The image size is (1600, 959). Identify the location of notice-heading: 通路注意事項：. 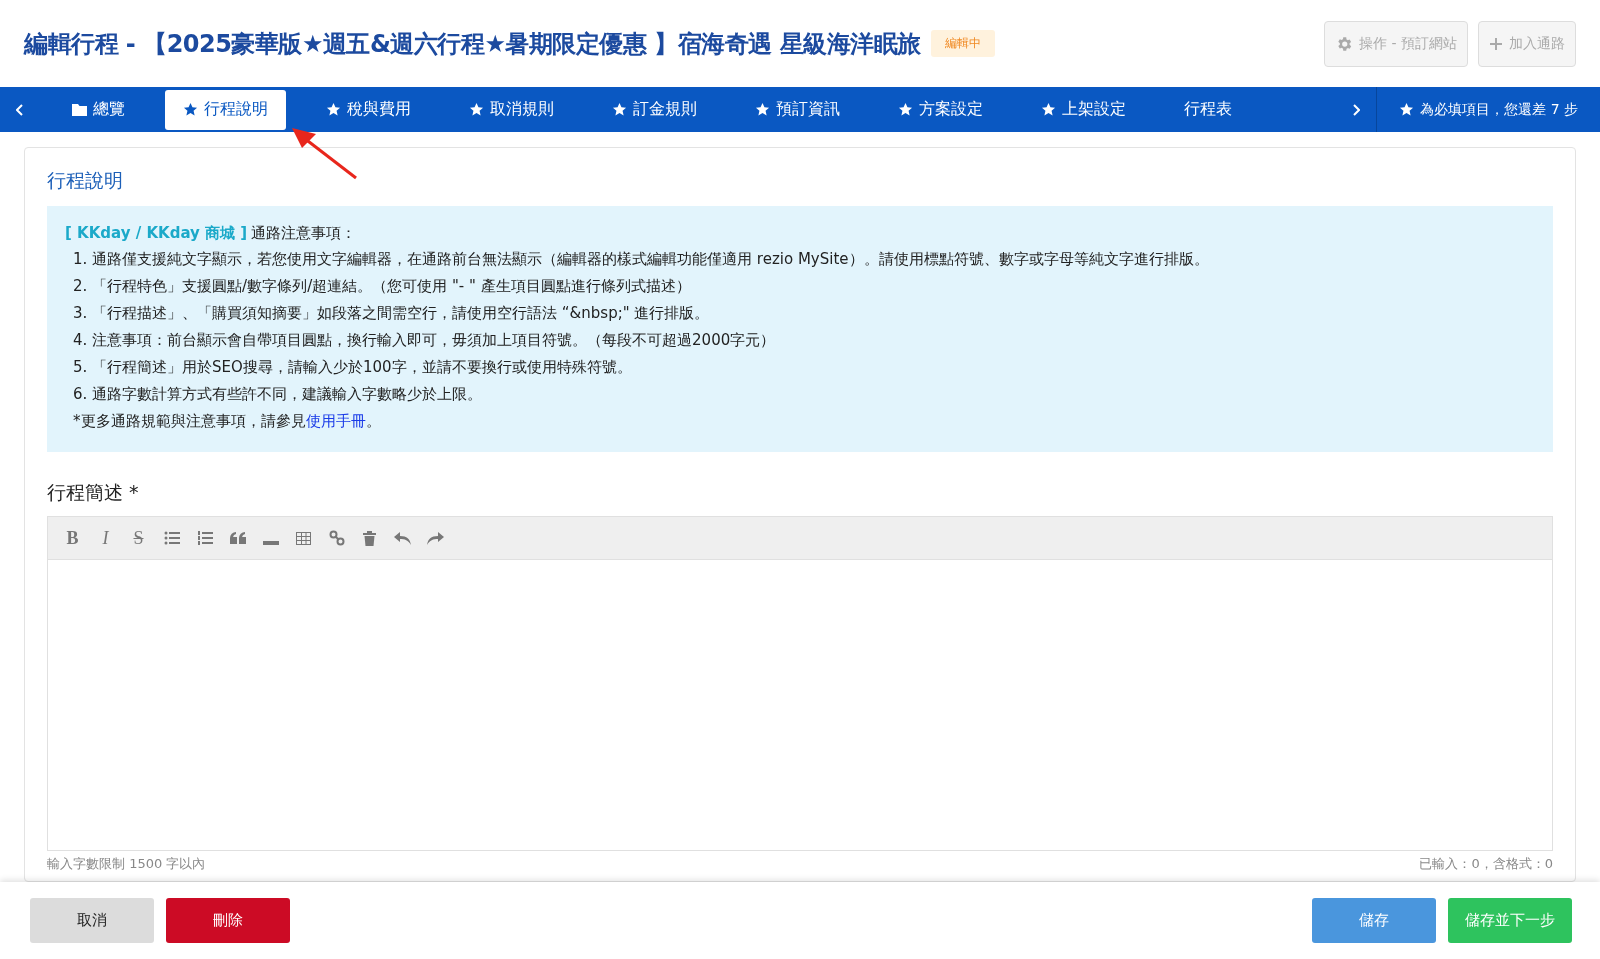
(304, 233).